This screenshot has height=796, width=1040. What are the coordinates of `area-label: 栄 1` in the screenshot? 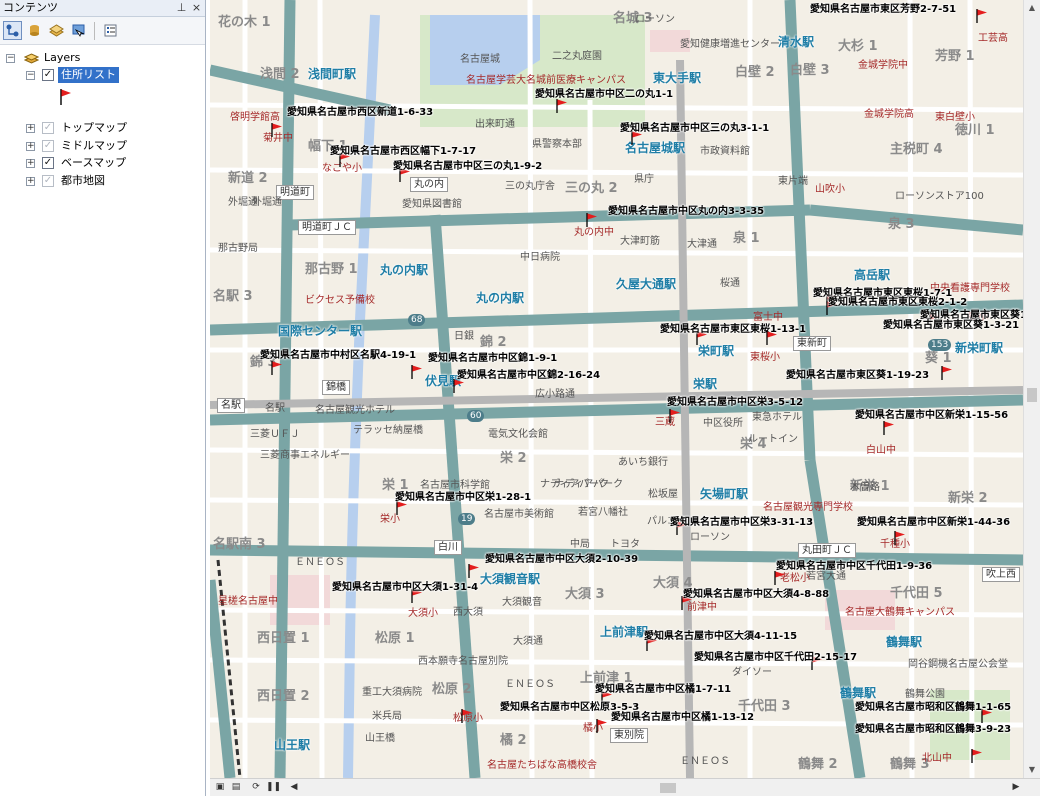 It's located at (395, 485).